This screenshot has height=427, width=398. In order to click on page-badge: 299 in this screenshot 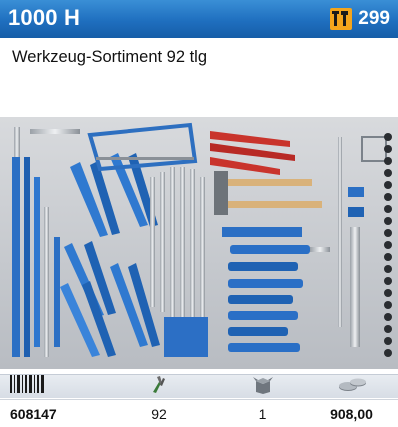, I will do `click(360, 19)`.